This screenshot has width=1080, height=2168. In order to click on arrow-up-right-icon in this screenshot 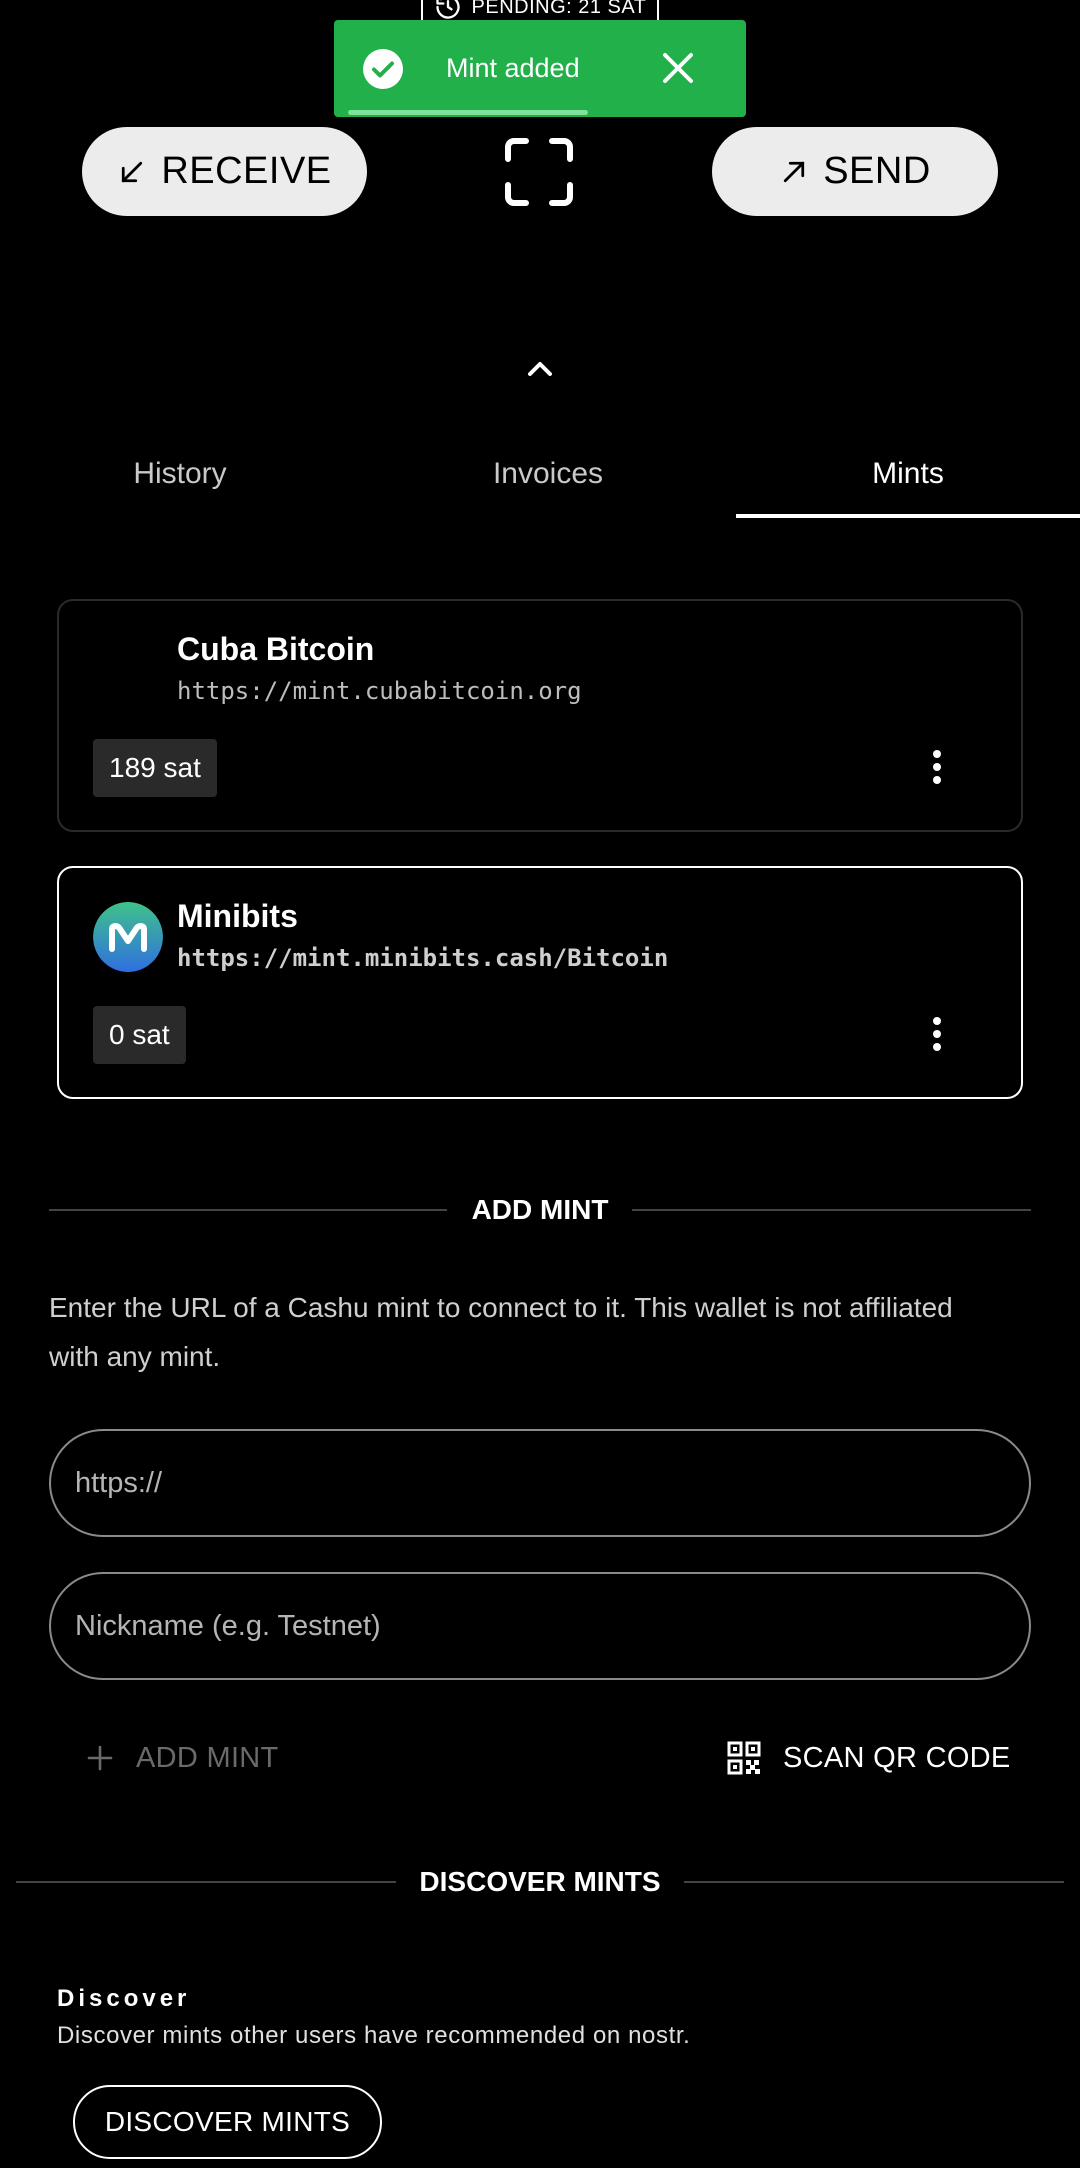, I will do `click(794, 171)`.